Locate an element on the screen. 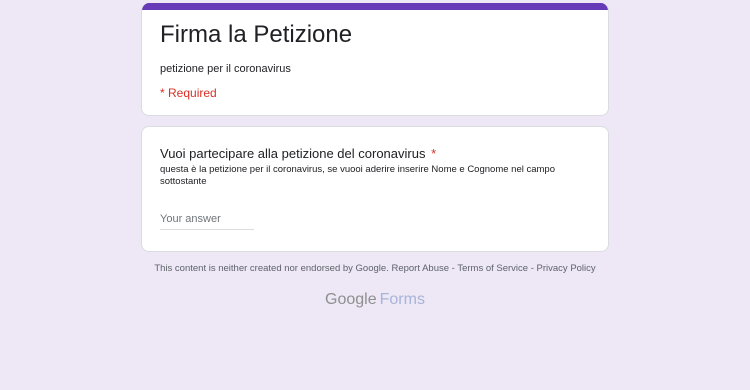 The image size is (750, 390). accent-bar is located at coordinates (375, 6).